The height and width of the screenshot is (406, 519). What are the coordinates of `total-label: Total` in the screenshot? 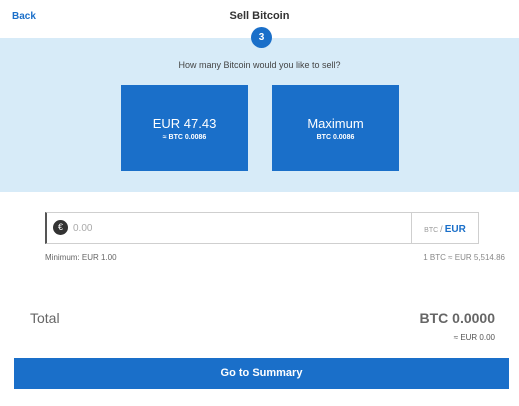 It's located at (45, 318).